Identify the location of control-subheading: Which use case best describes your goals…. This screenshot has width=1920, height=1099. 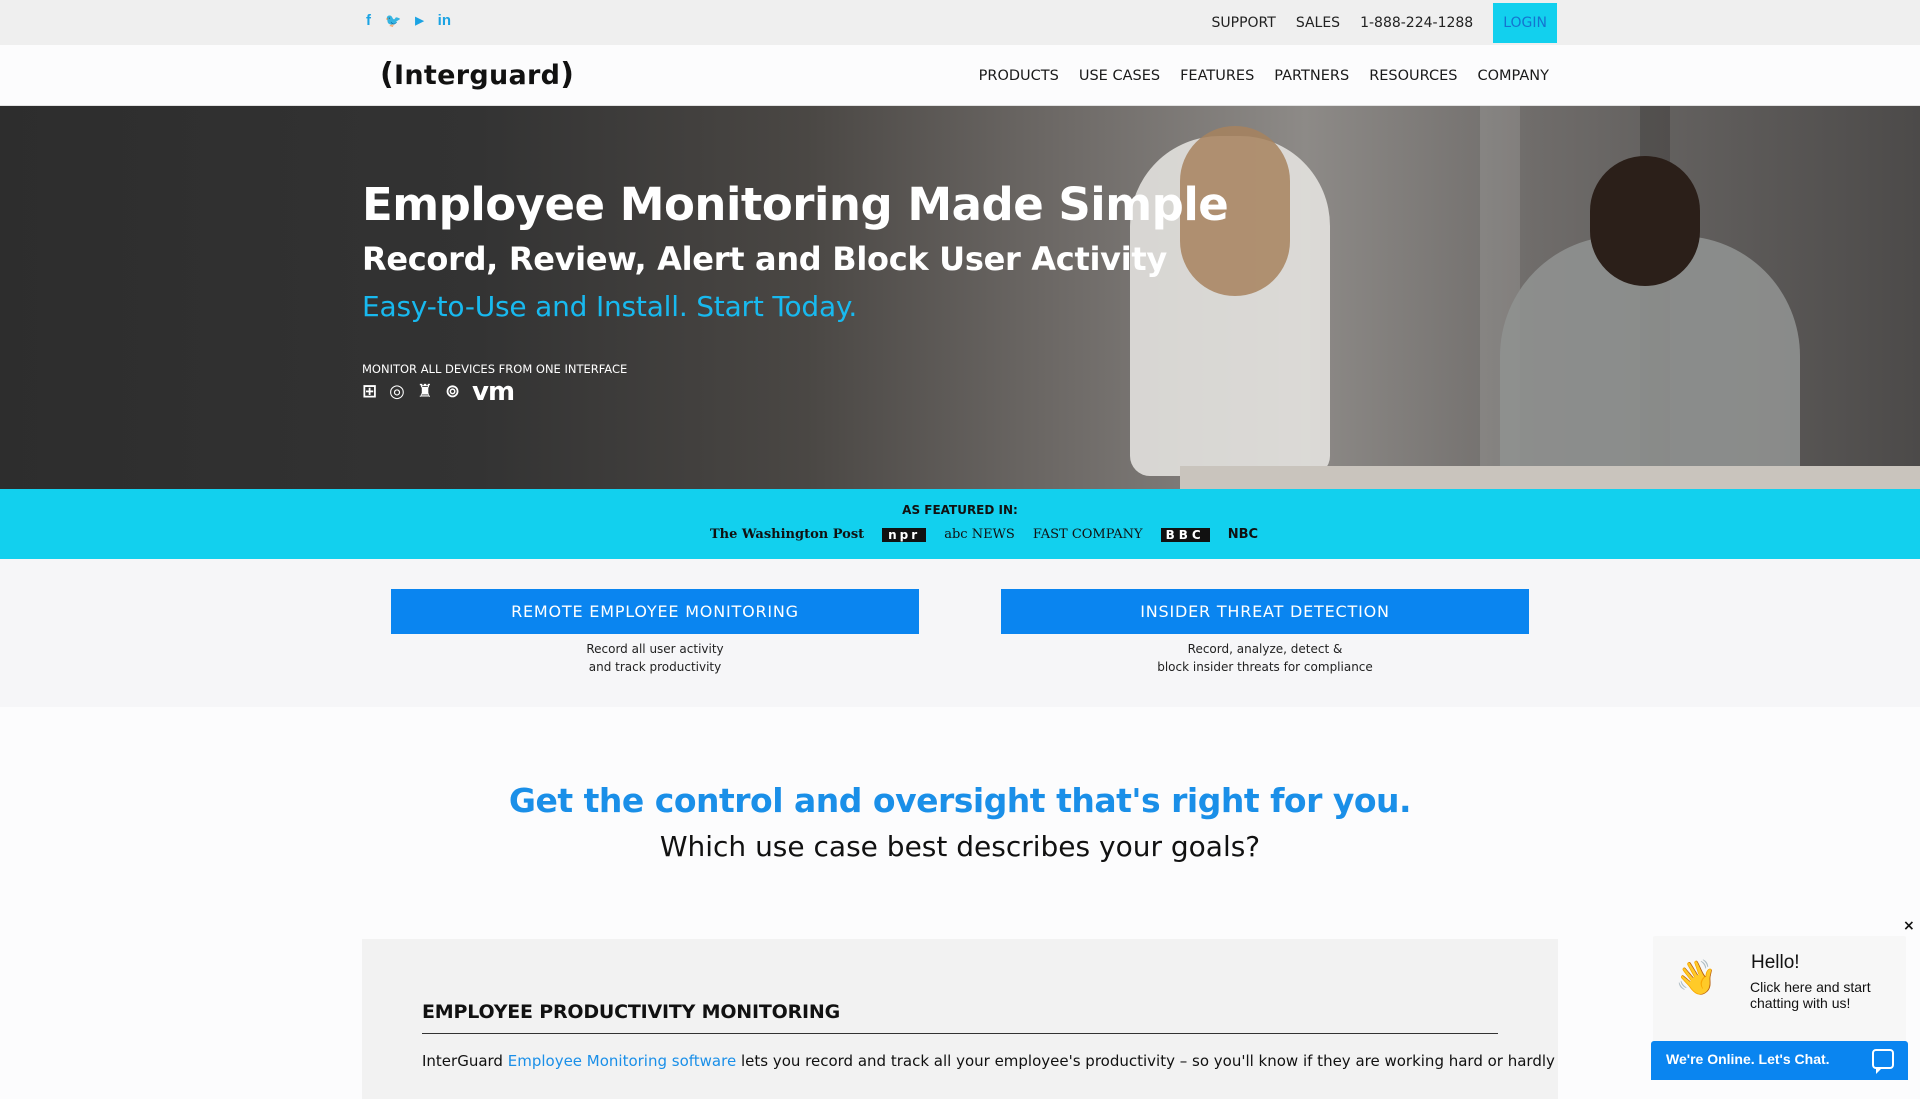
(960, 846).